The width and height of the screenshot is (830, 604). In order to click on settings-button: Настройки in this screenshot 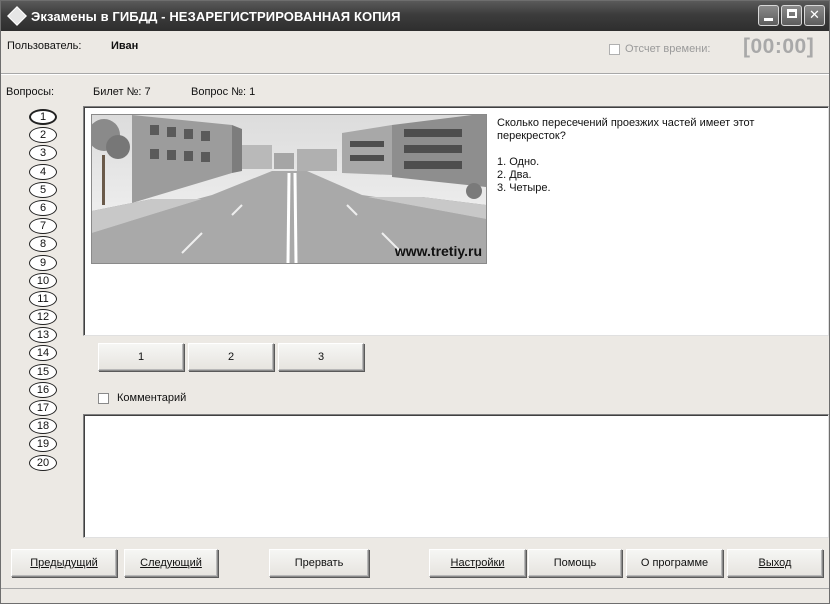, I will do `click(477, 563)`.